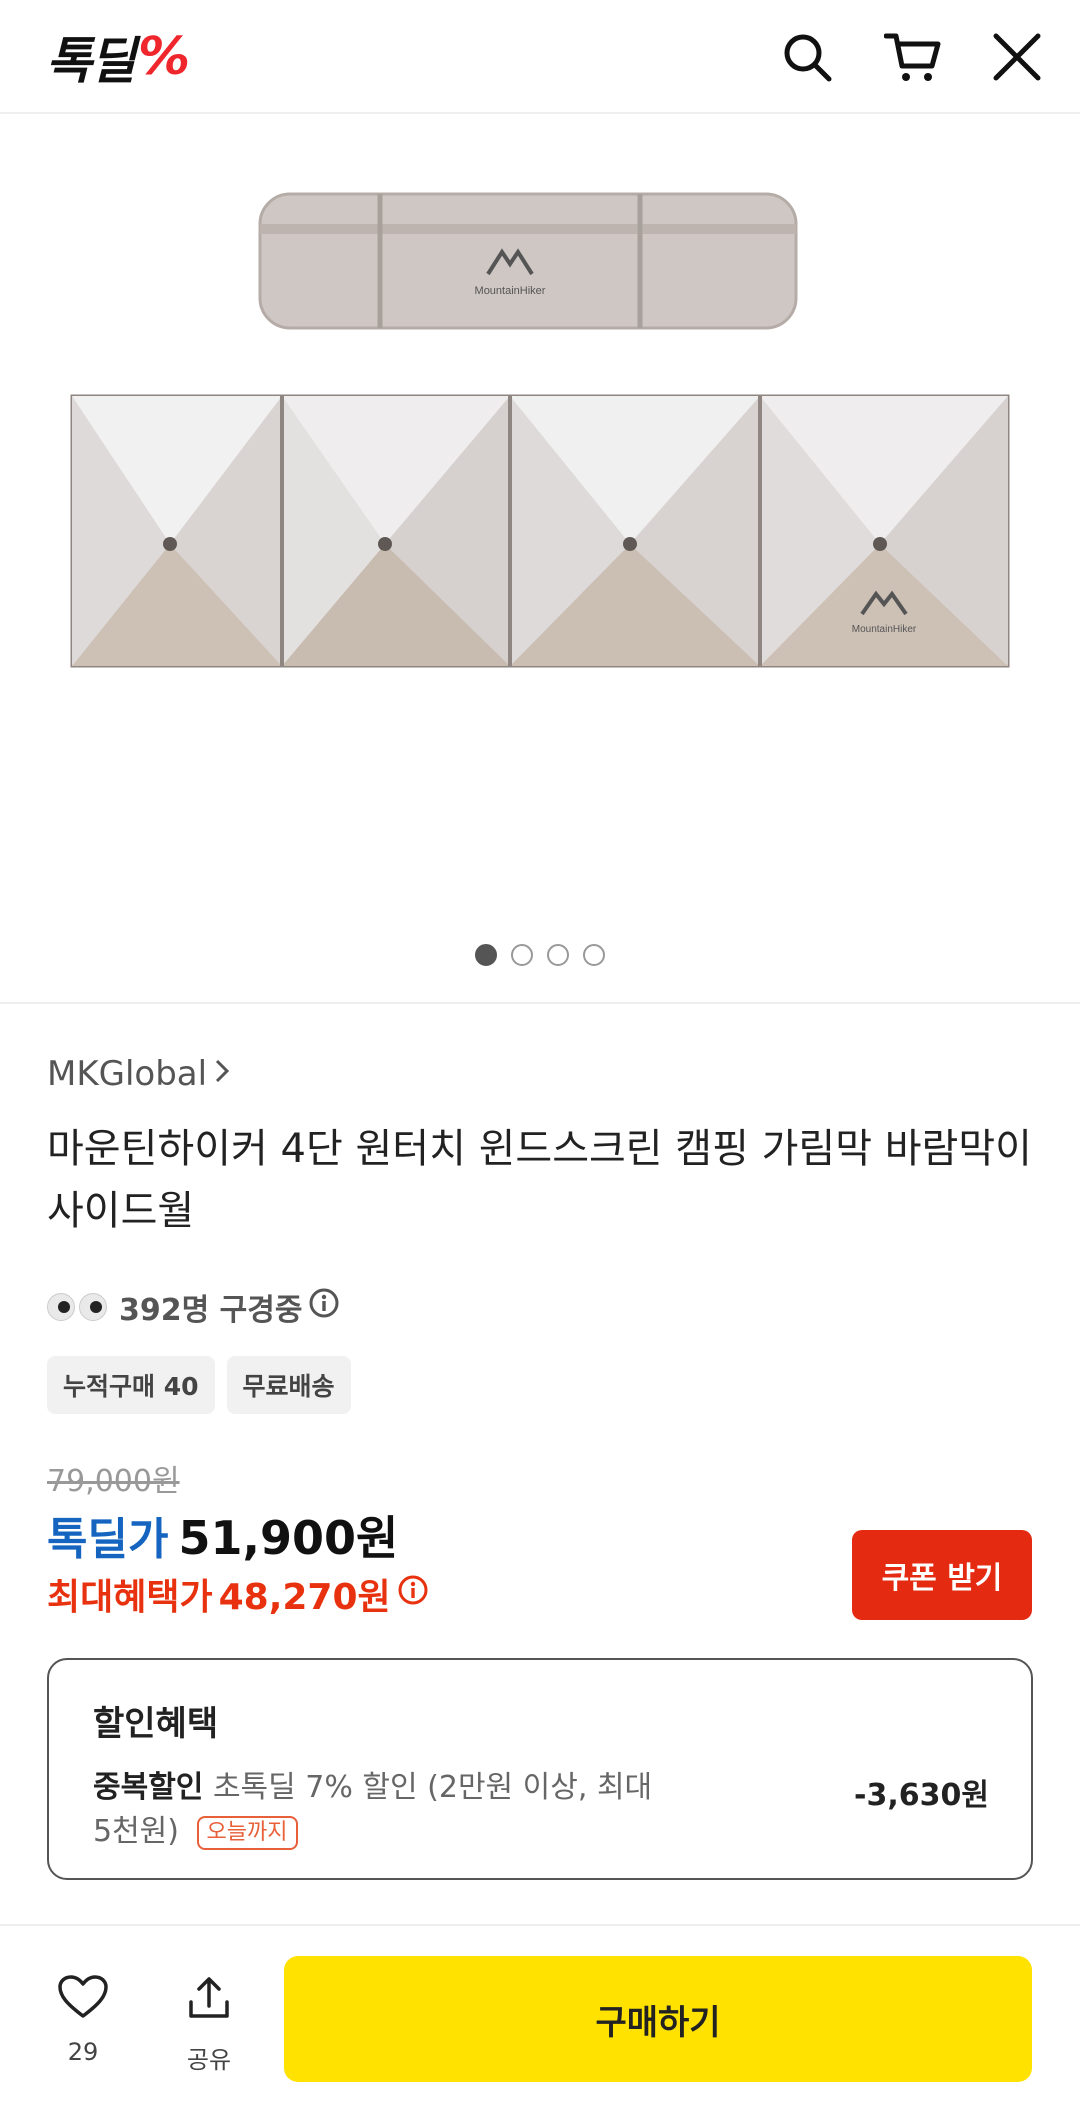  What do you see at coordinates (108, 1539) in the screenshot?
I see `deal-price-label: 톡딜가` at bounding box center [108, 1539].